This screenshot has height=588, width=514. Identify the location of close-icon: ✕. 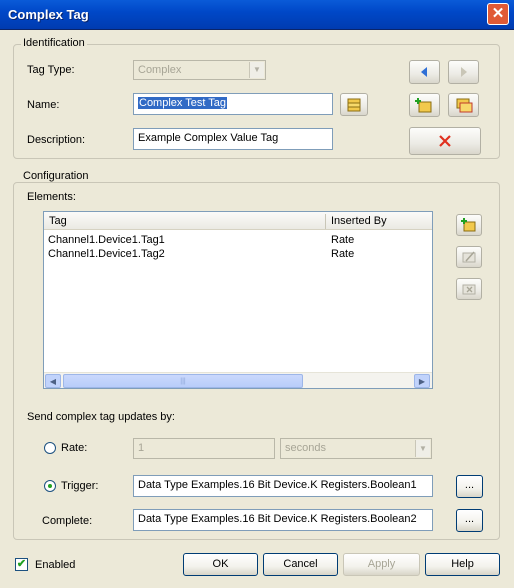
(498, 13).